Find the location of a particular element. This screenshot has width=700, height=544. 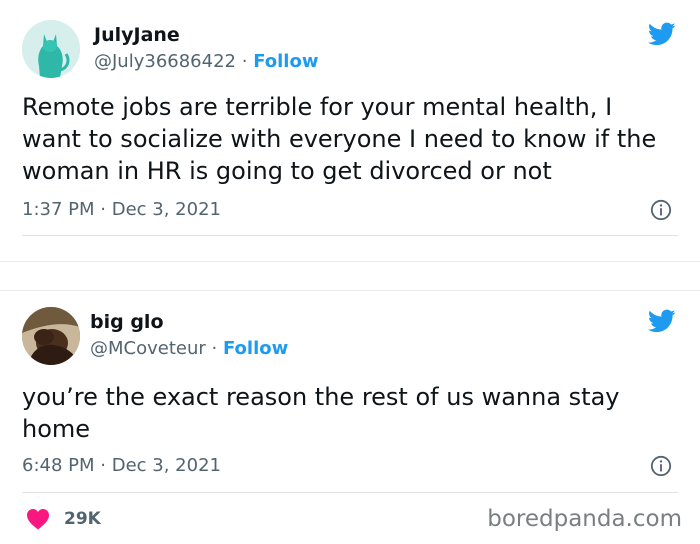

like-row: 29K is located at coordinates (63, 519).